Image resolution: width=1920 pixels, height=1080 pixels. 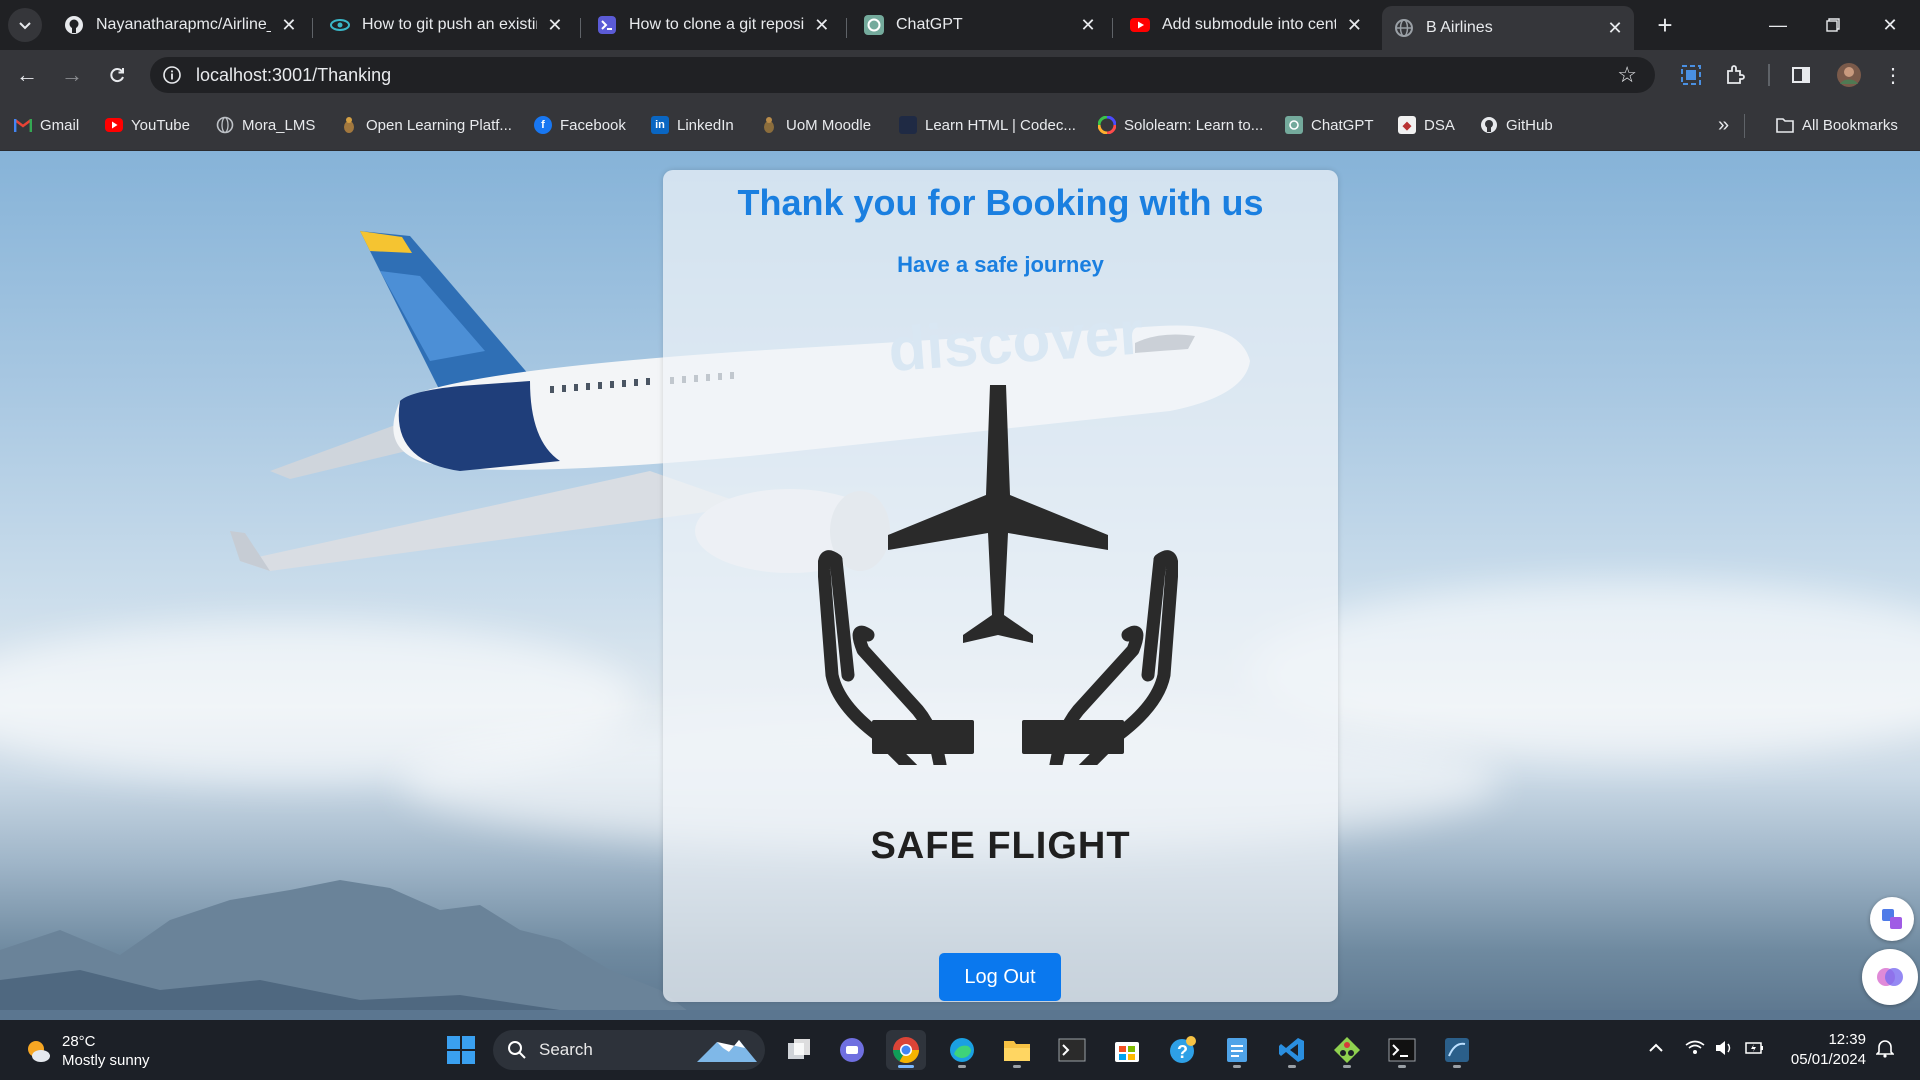 I want to click on help-app-icon: ?, so click(x=1182, y=1050).